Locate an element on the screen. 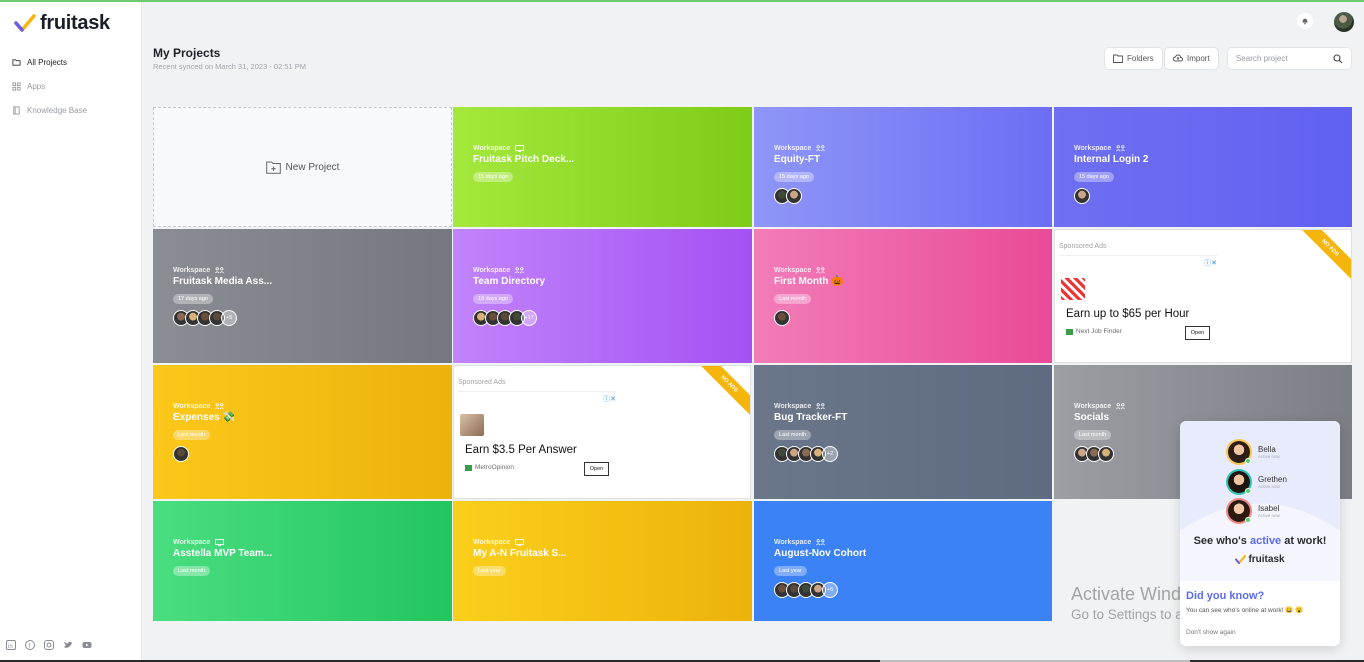 This screenshot has width=1364, height=662. active-person: Isabel Active now is located at coordinates (1254, 511).